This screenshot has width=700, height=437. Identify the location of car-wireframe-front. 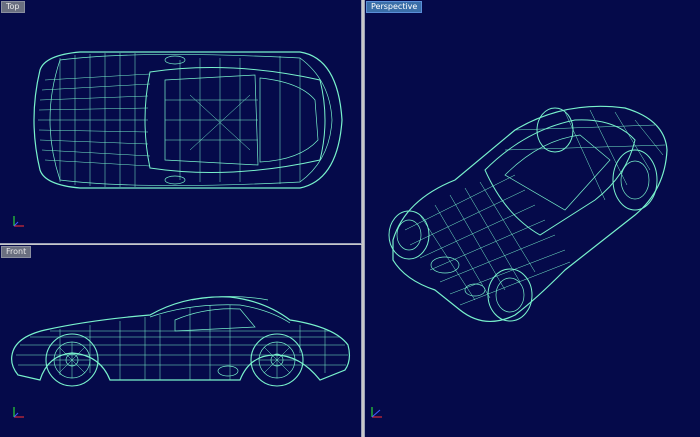
(181, 341).